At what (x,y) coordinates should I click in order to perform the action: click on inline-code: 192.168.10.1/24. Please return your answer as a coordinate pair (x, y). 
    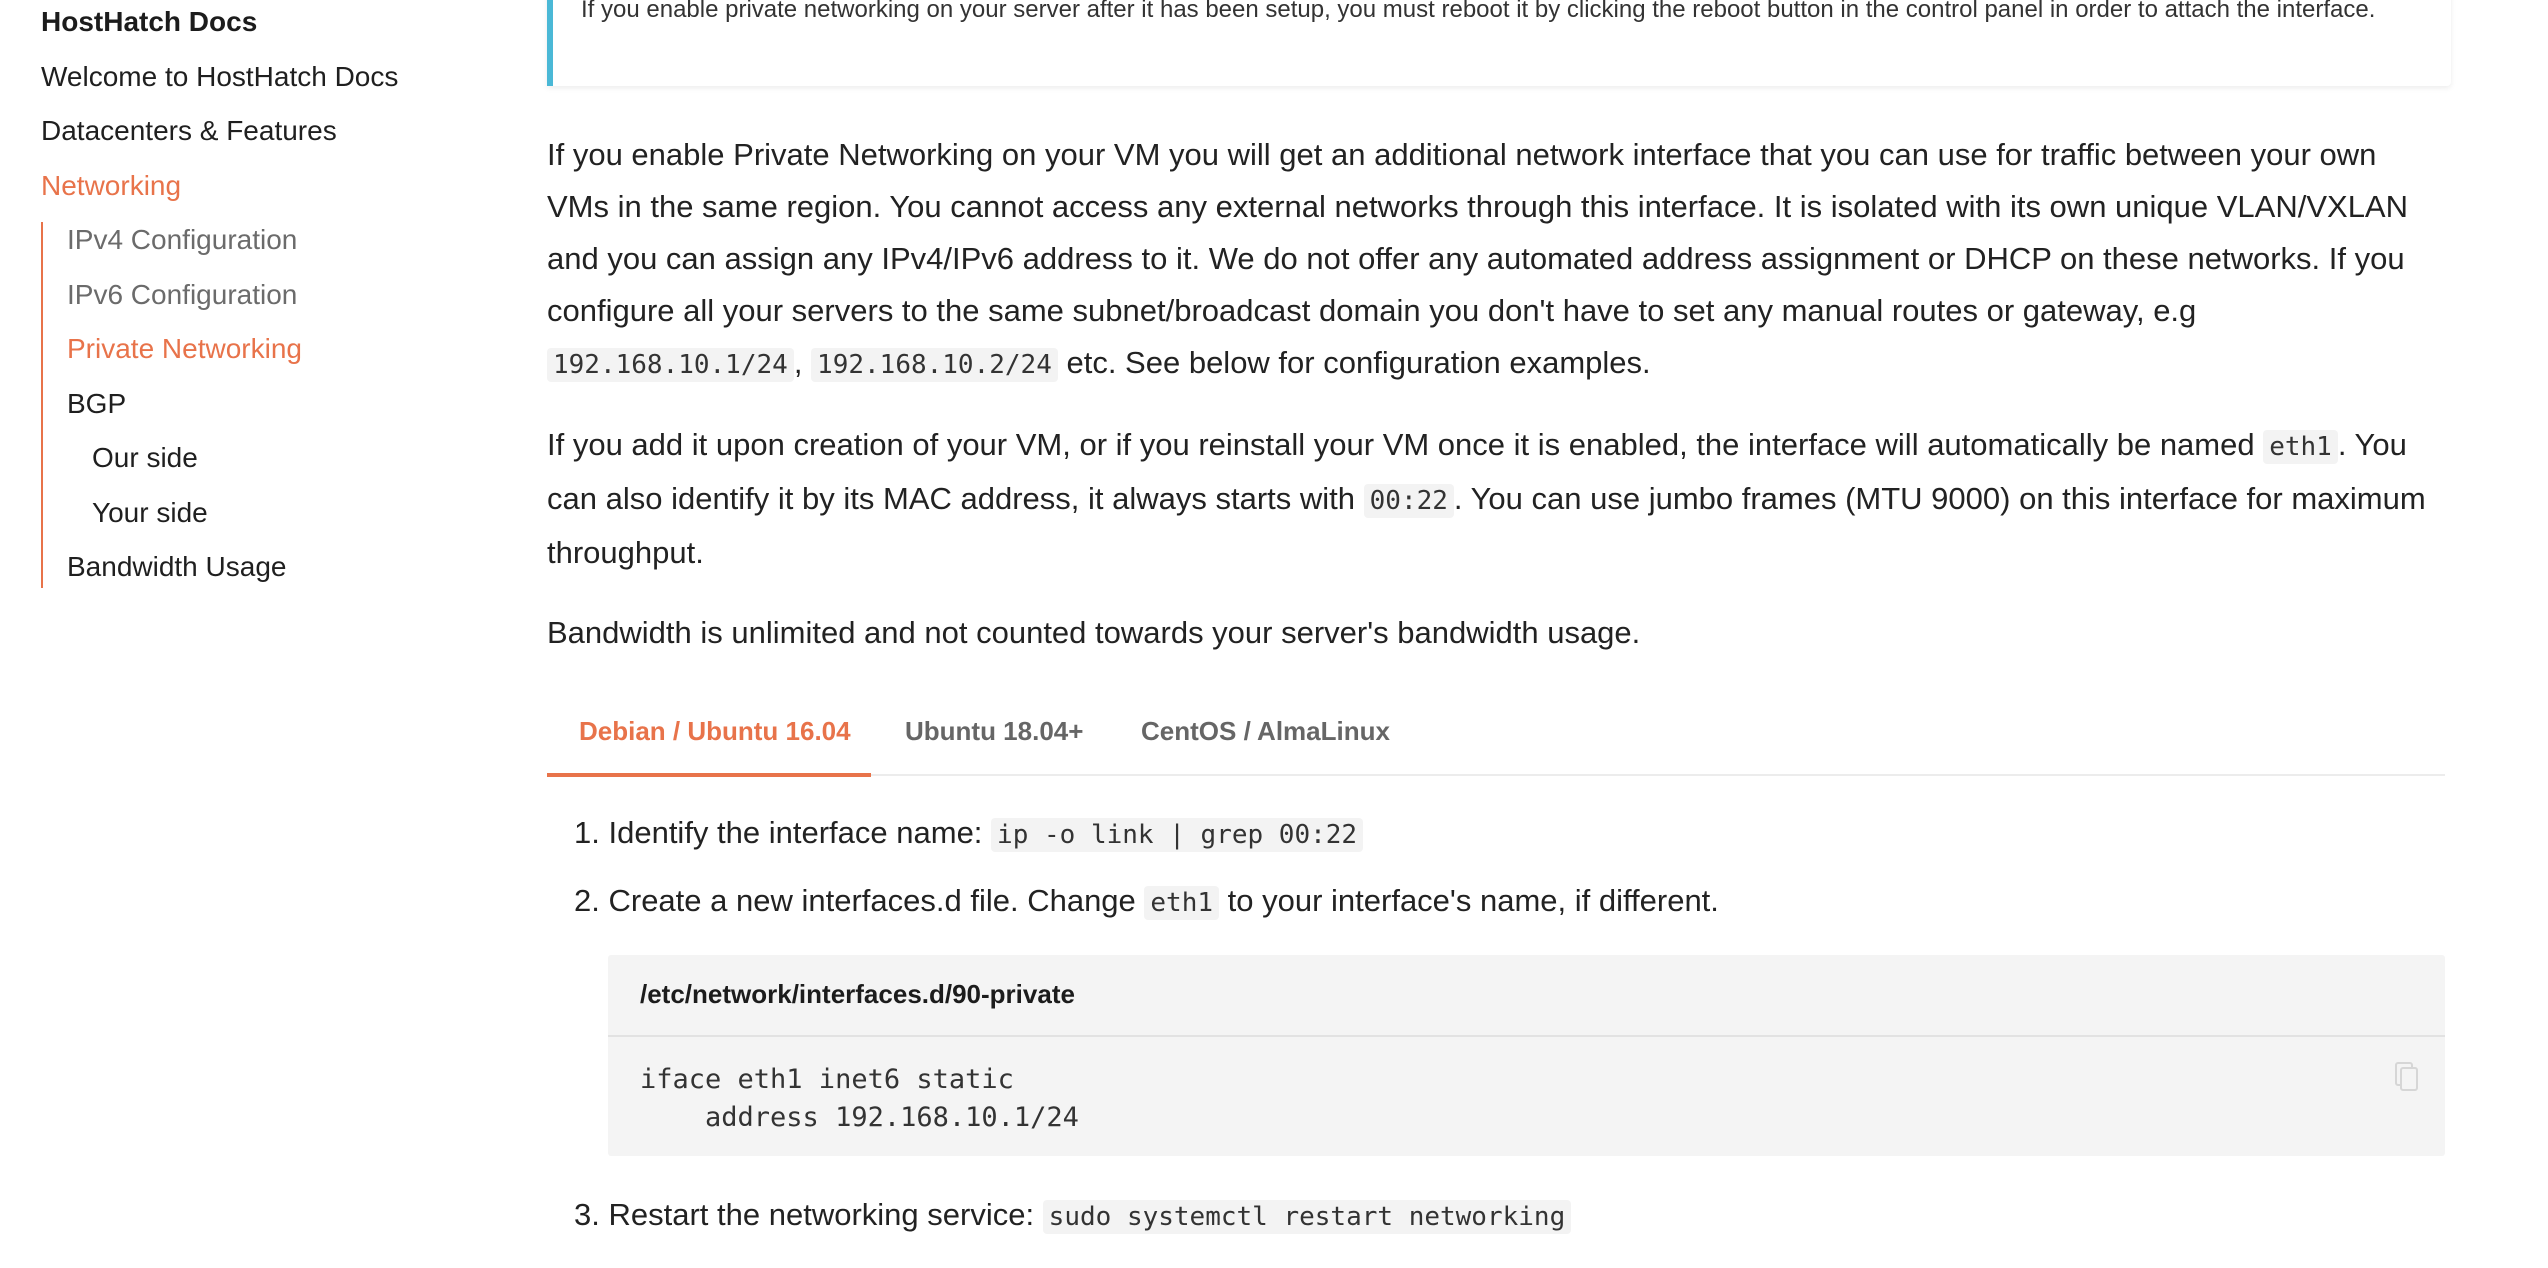
    Looking at the image, I should click on (670, 365).